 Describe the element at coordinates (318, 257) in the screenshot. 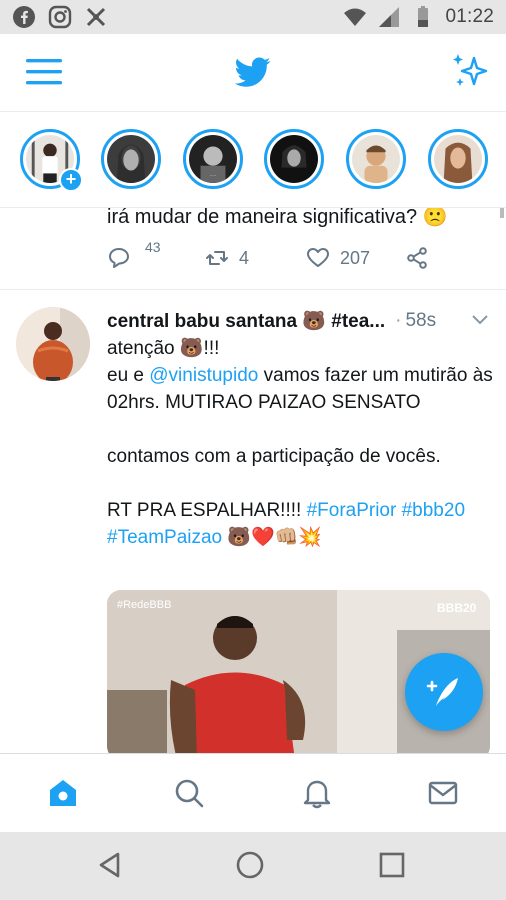

I see `heart-icon` at that location.